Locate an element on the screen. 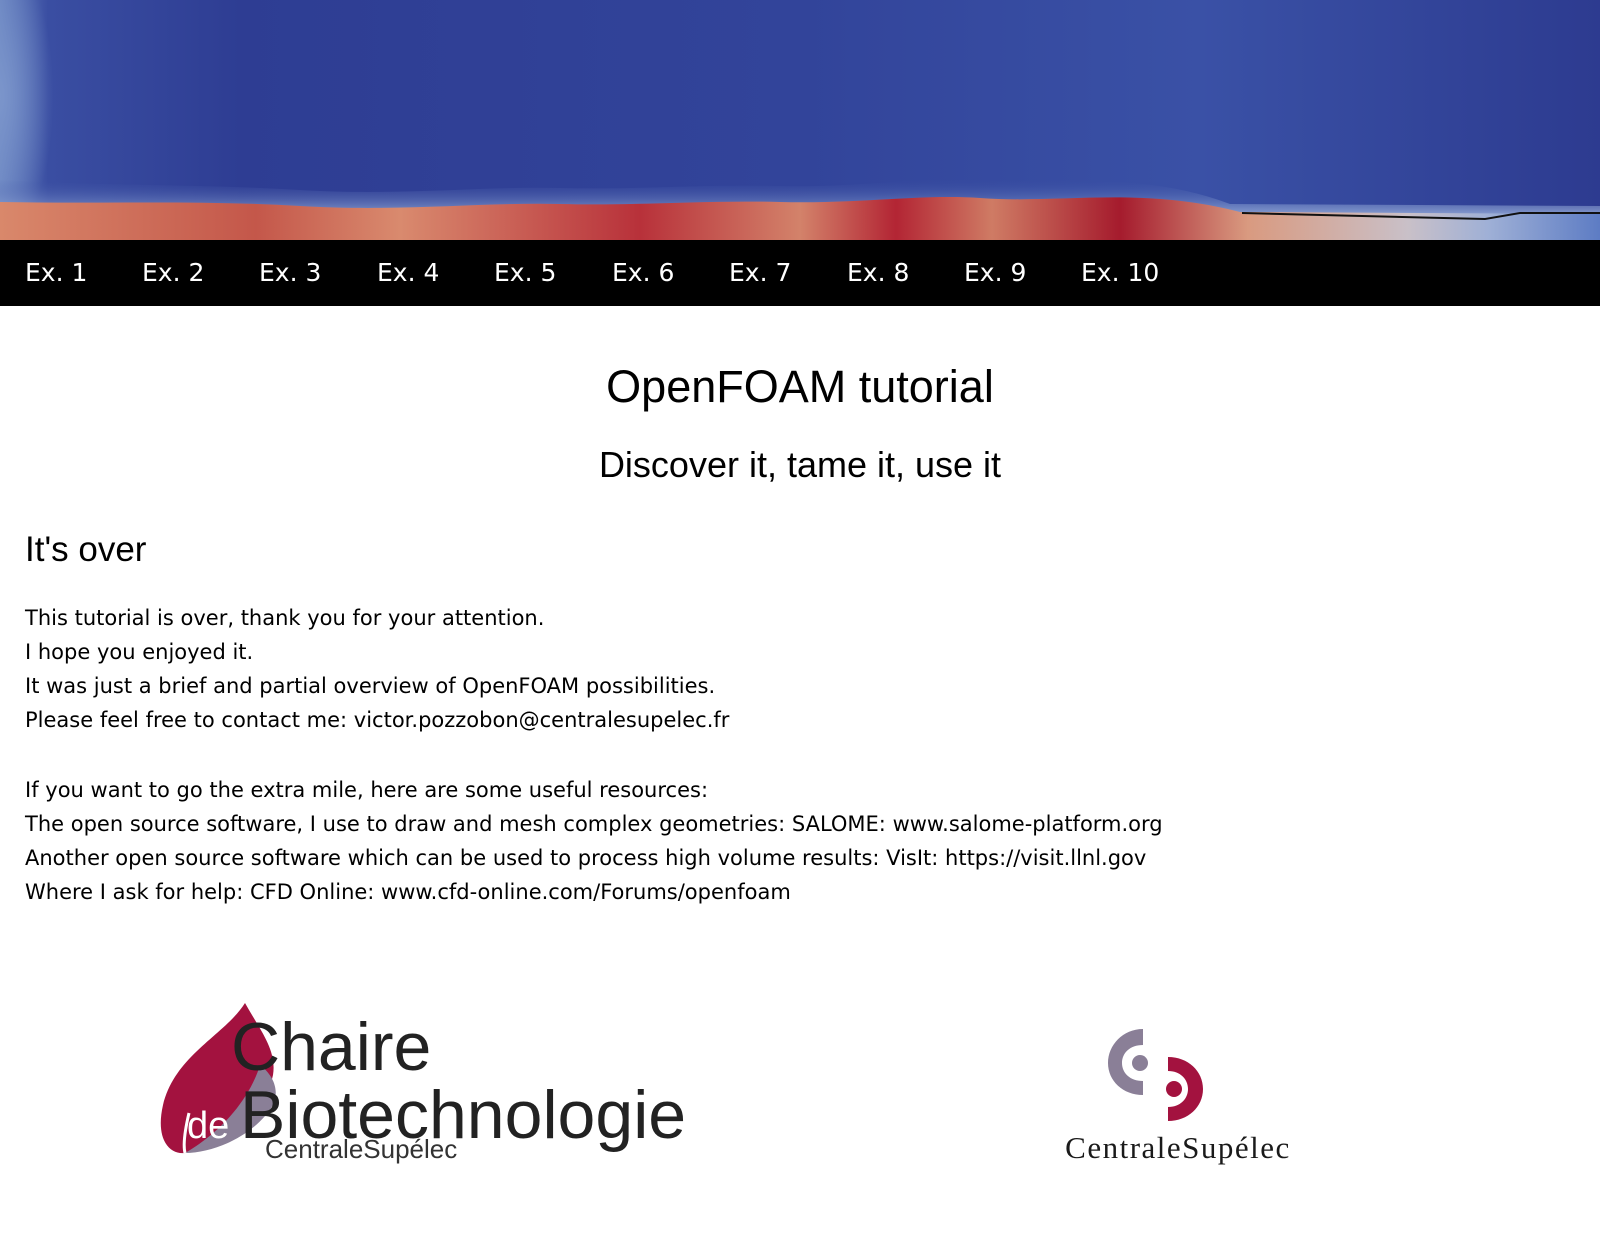 The width and height of the screenshot is (1600, 1236). centralesupelec-emblem-icon: CentraleSupélec is located at coordinates (1178, 1097).